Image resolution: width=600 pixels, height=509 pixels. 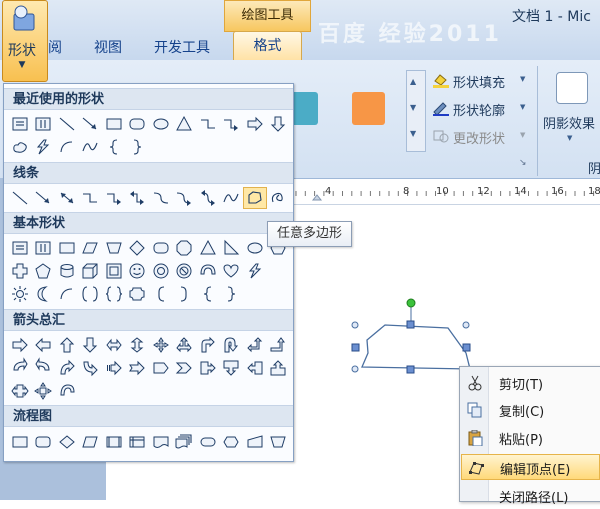 I want to click on shape-curved-right-arrow-icon, so click(x=20, y=368).